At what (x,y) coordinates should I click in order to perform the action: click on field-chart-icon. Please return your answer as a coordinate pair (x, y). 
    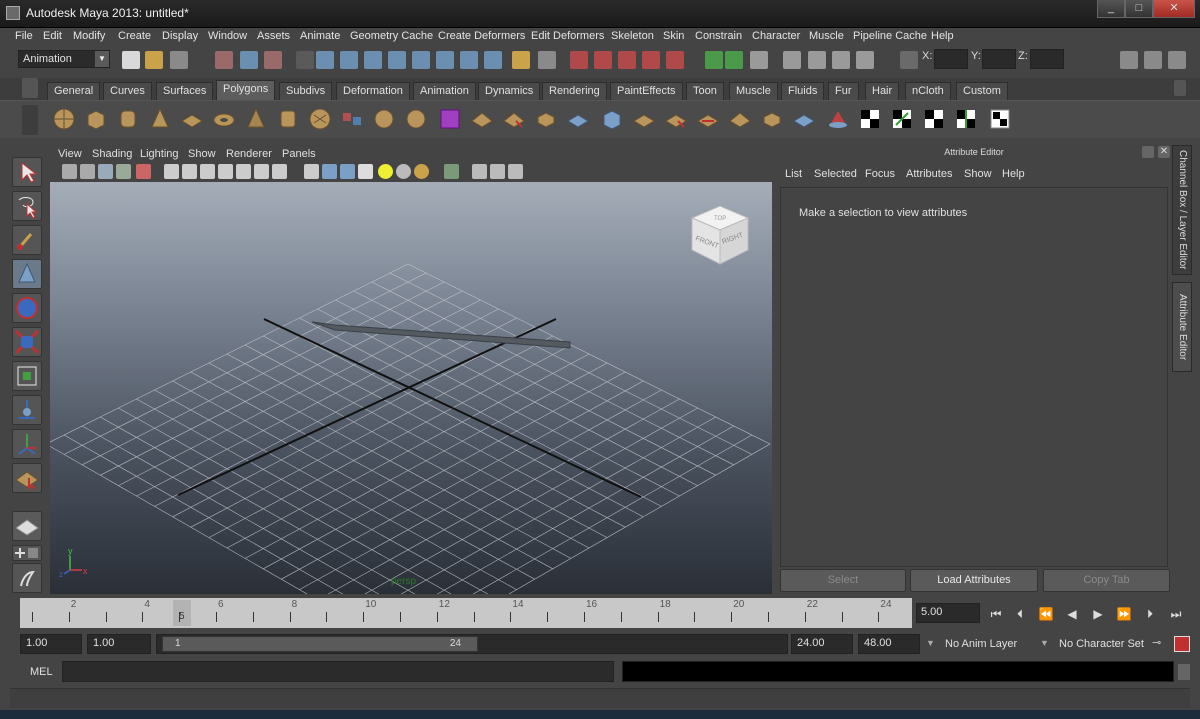
    Looking at the image, I should click on (243, 171).